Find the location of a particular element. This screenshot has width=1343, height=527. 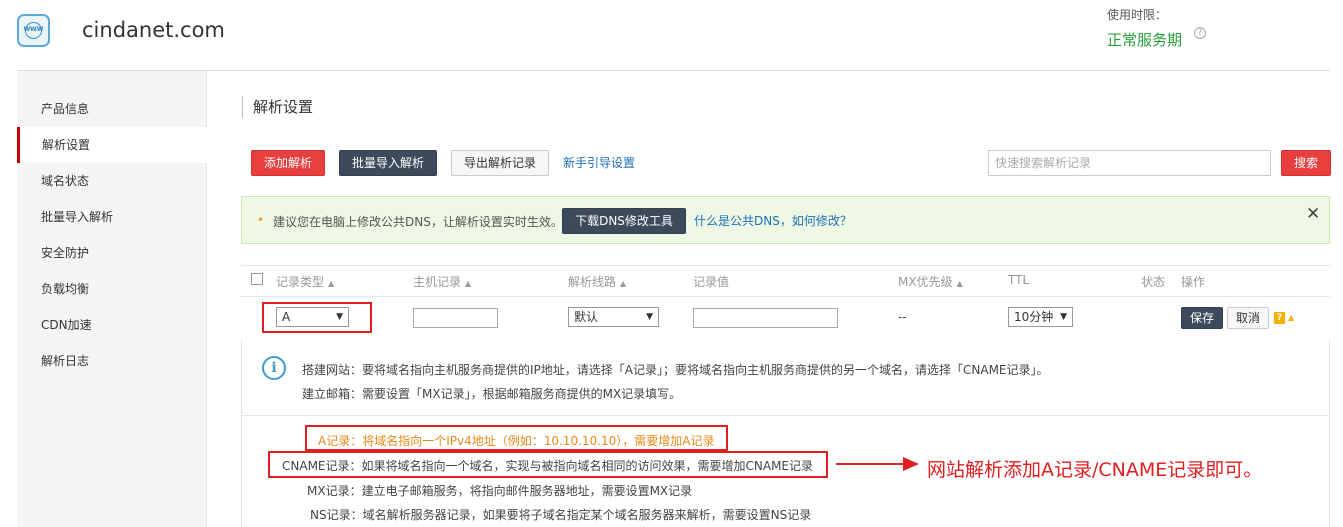

sidebar-item-domain-status: 域名状态 is located at coordinates (112, 181).